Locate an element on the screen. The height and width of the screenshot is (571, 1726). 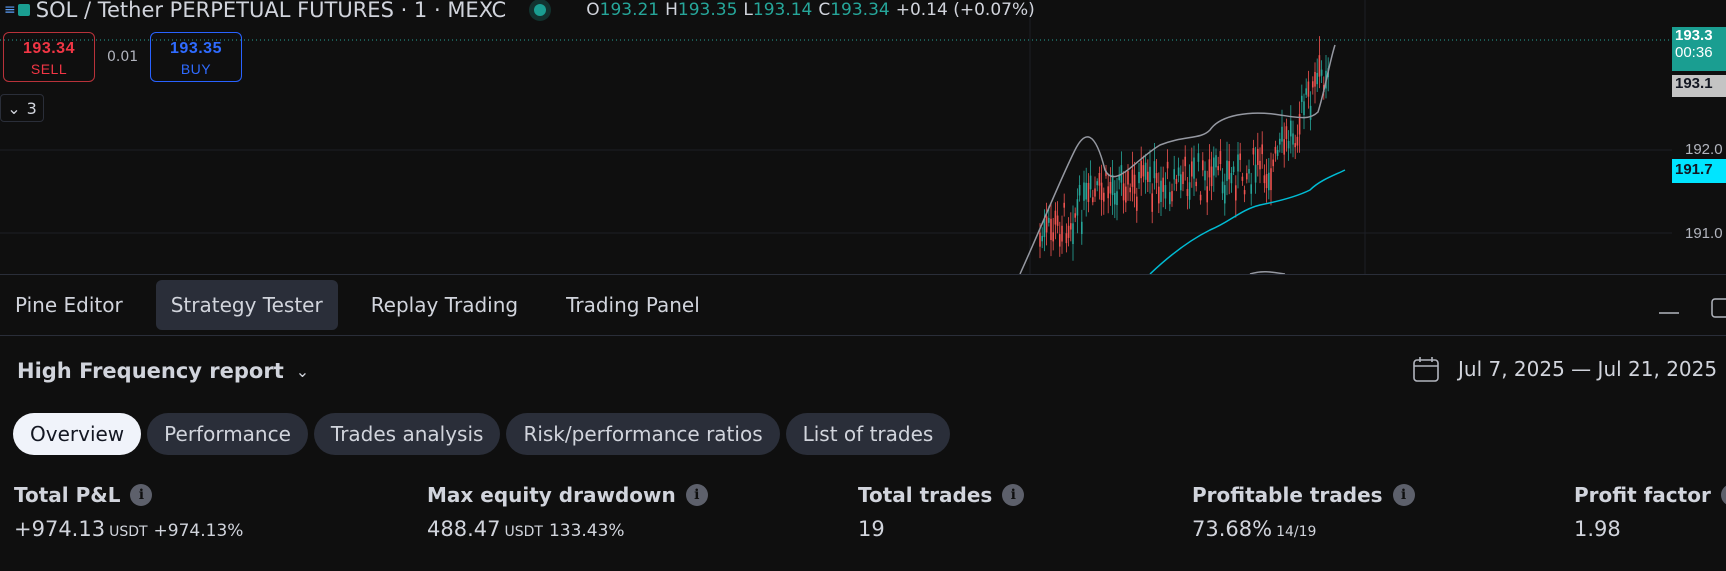
report-selector: High Frequency report ⌄ is located at coordinates (163, 371).